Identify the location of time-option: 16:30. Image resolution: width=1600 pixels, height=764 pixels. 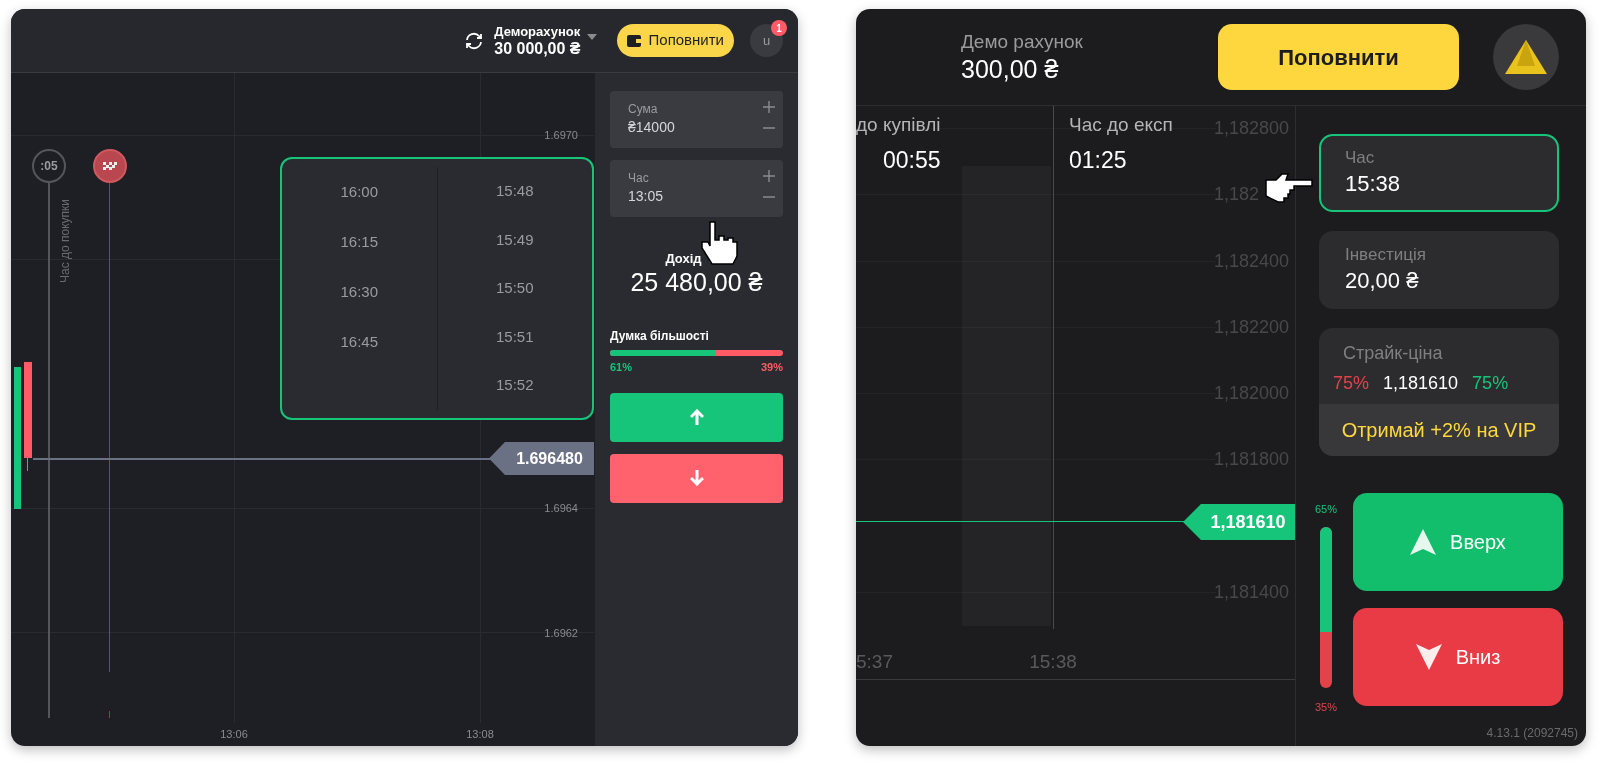
(359, 292).